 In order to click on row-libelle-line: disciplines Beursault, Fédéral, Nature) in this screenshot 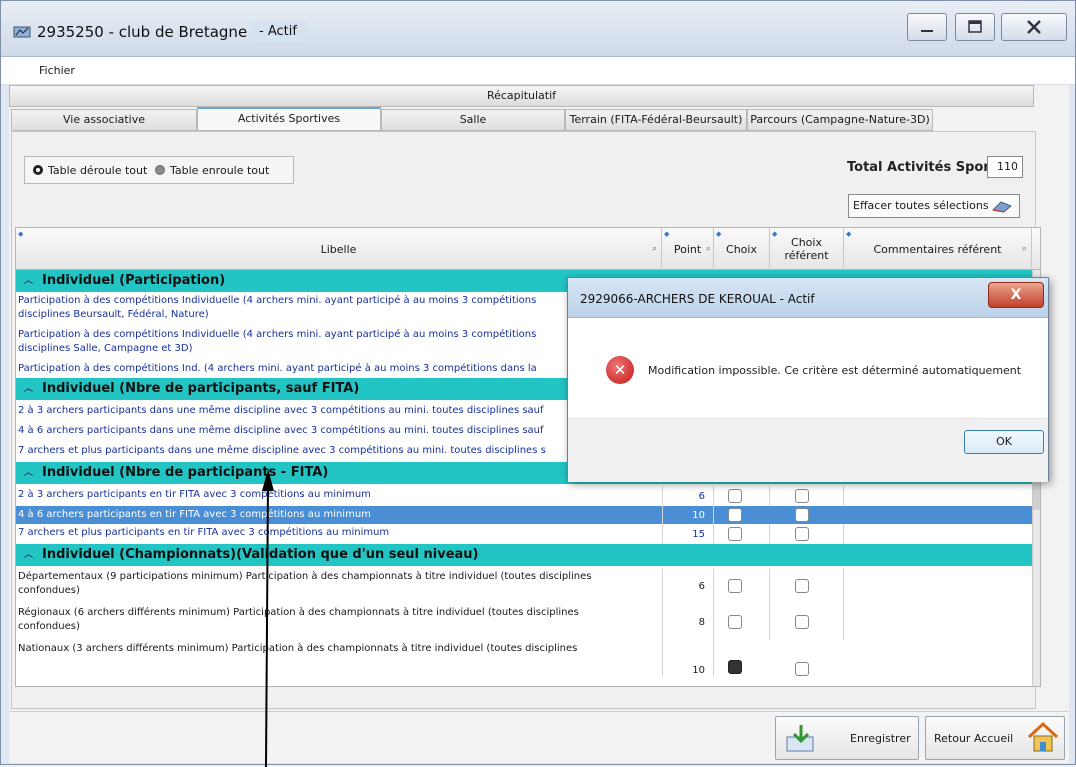, I will do `click(113, 314)`.